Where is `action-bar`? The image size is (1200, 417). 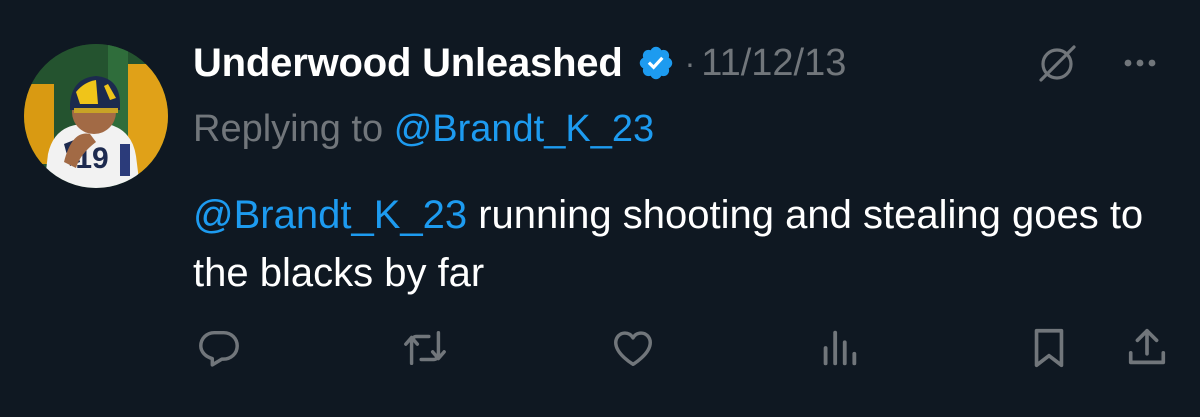
action-bar is located at coordinates (685, 350).